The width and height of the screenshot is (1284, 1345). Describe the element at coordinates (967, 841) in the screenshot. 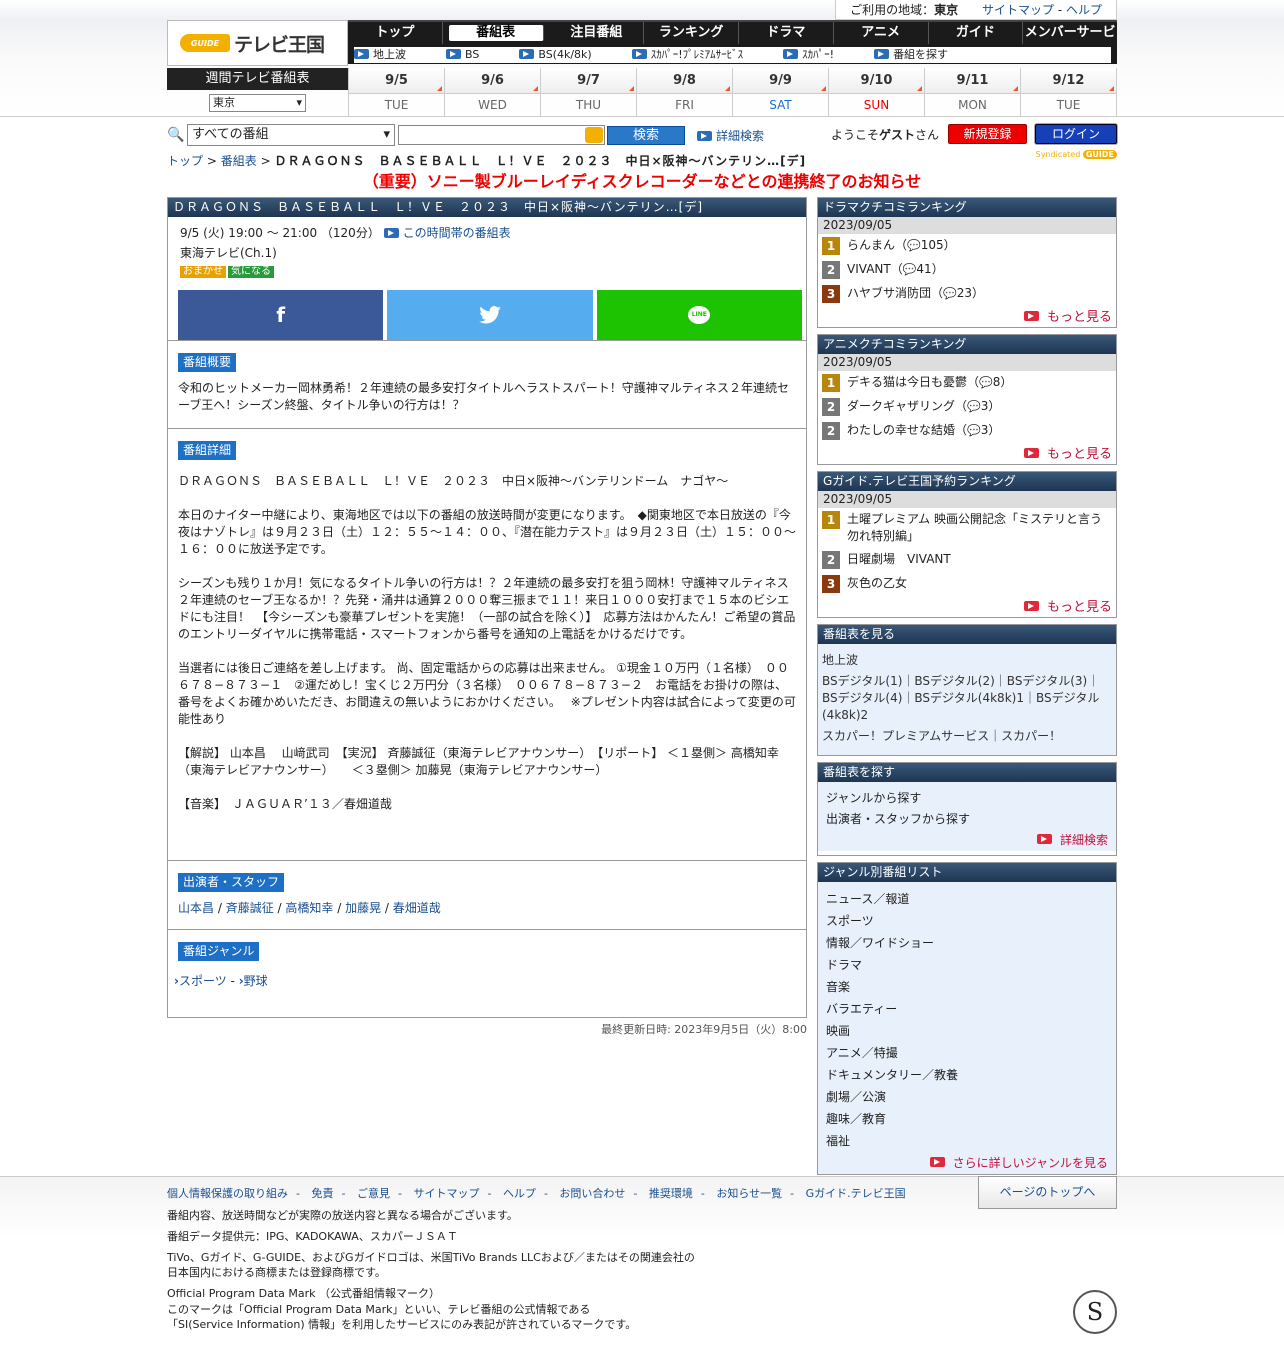

I see `find-advanced-link: 詳細検索` at that location.